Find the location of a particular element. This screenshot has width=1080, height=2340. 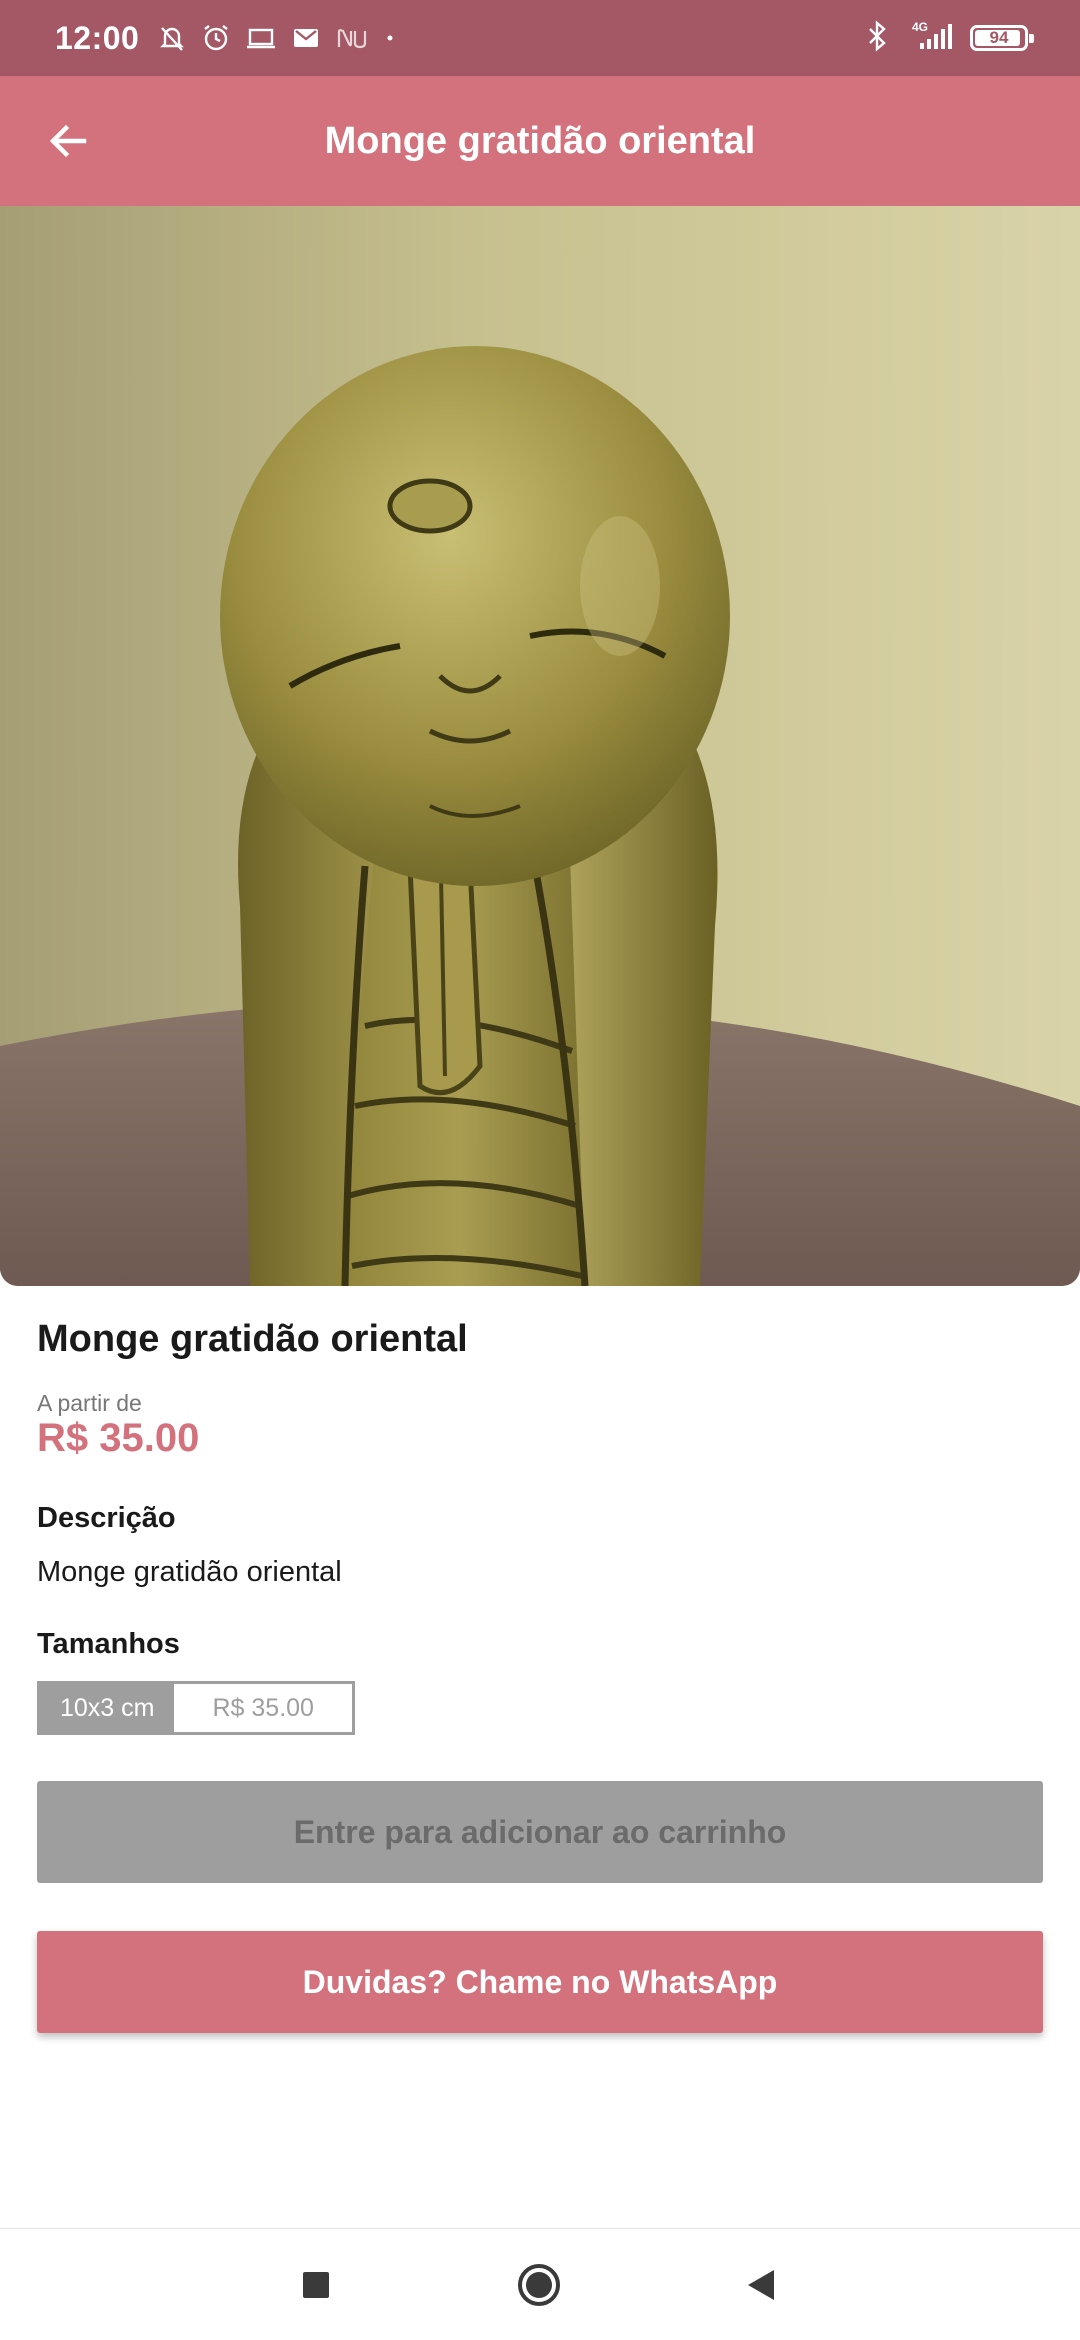

status-notification-icons is located at coordinates (277, 38).